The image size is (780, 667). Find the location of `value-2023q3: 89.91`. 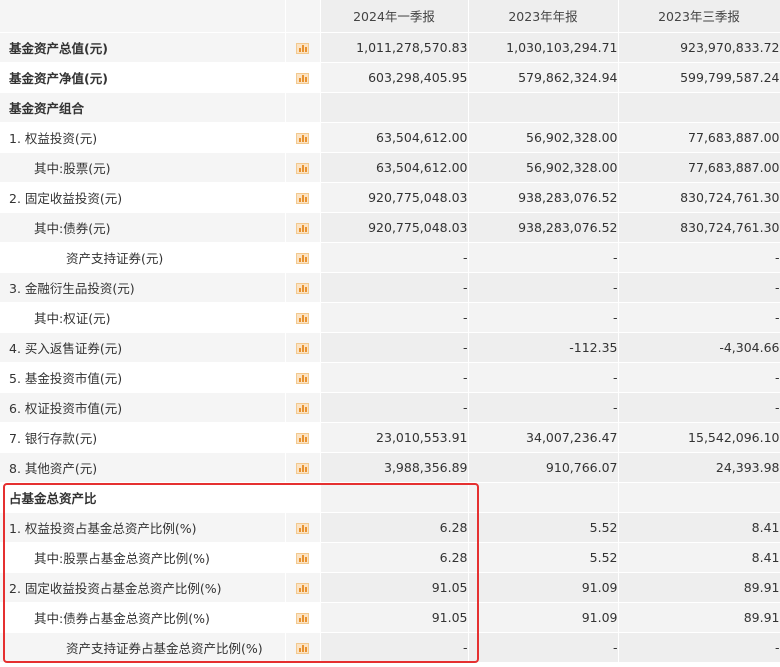

value-2023q3: 89.91 is located at coordinates (699, 587).